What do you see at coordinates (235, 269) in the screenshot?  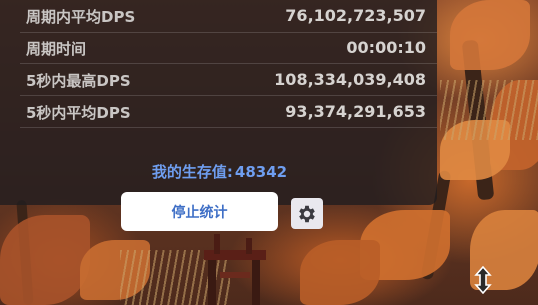 I see `cart-object` at bounding box center [235, 269].